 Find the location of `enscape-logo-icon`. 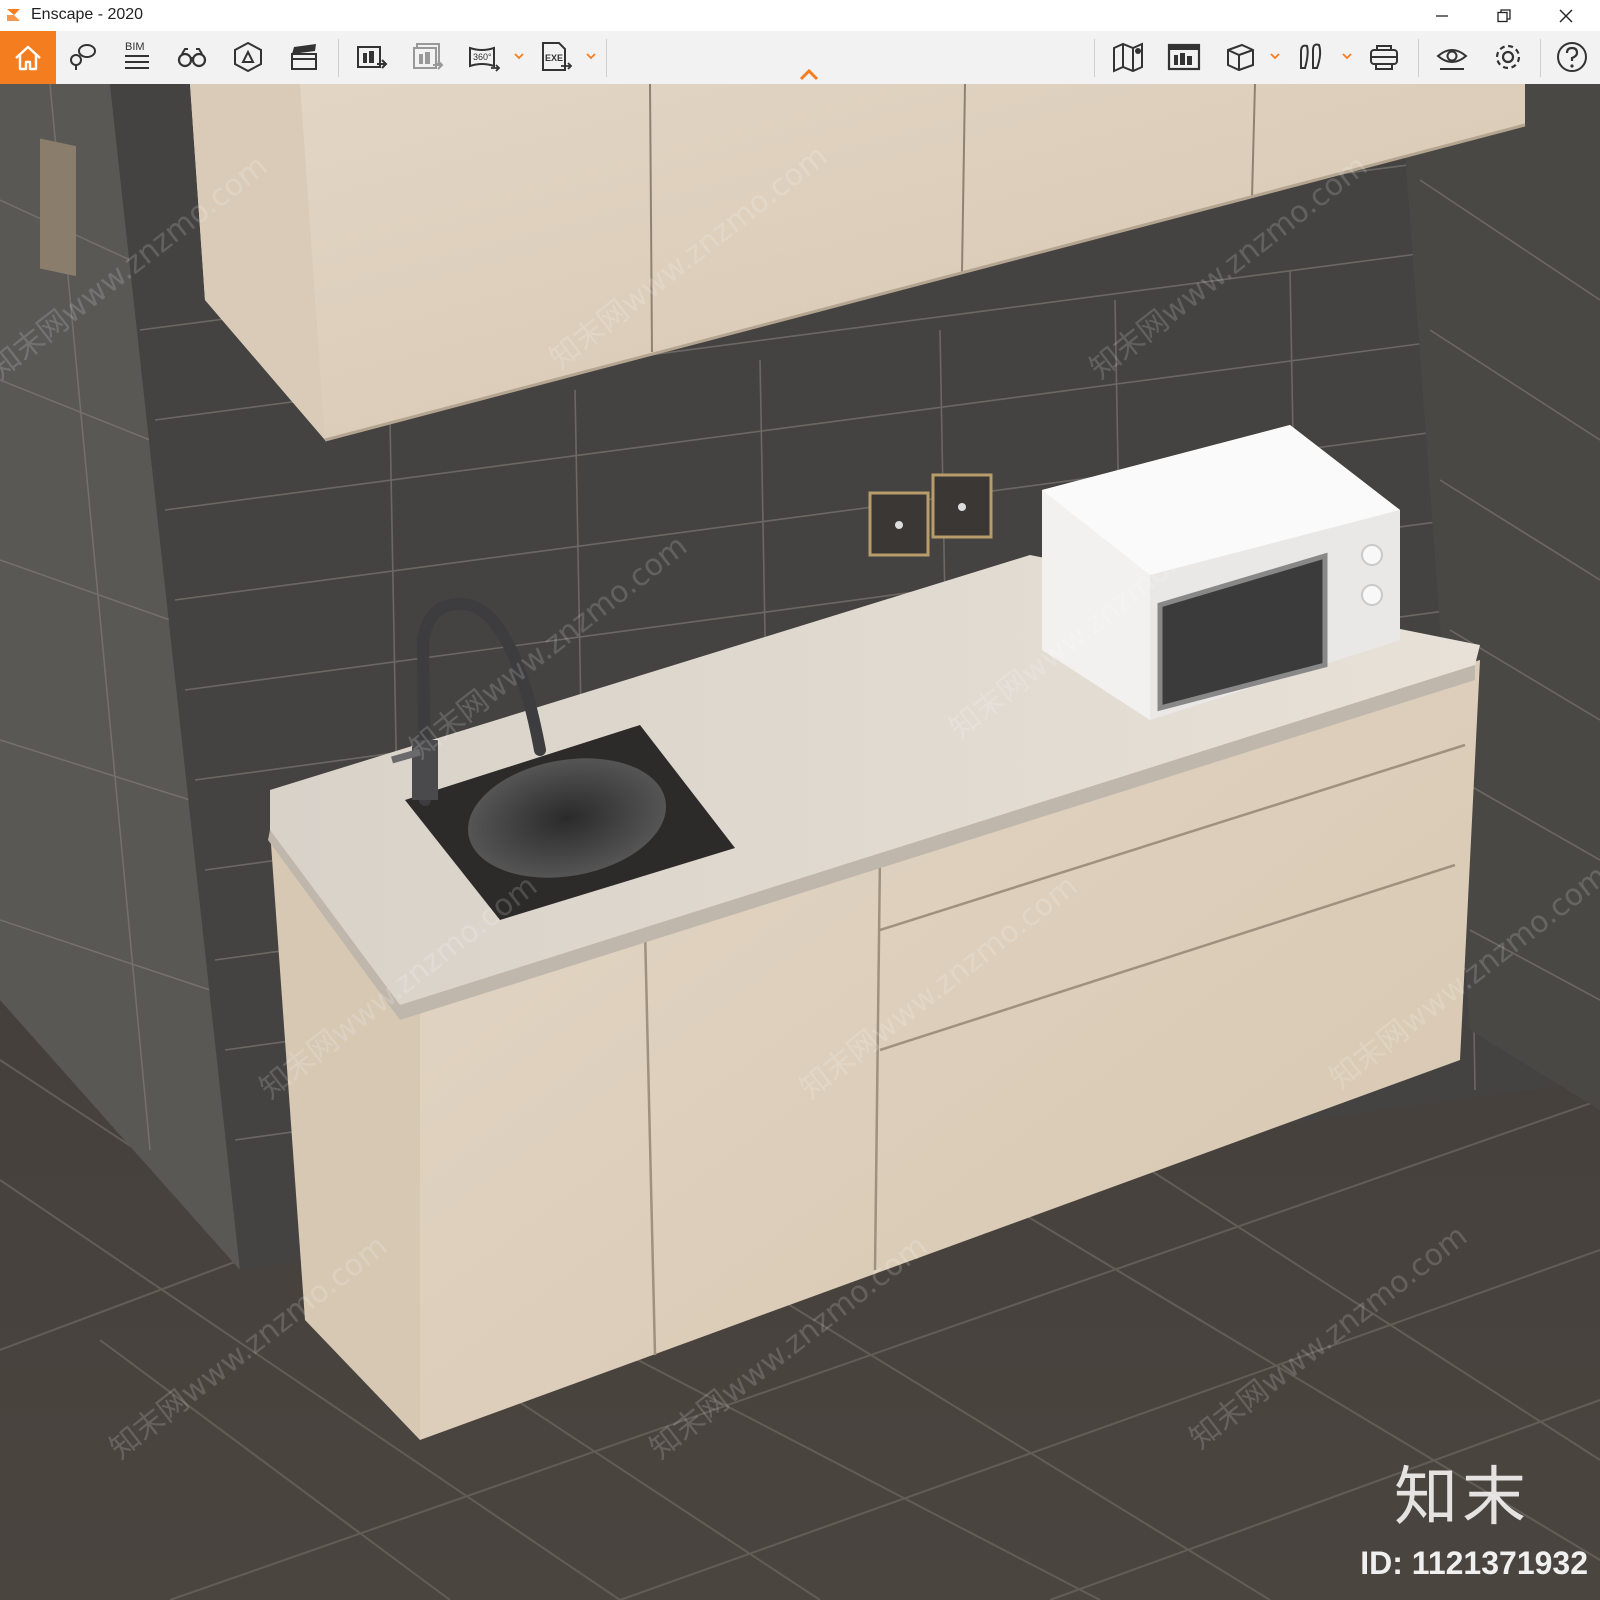

enscape-logo-icon is located at coordinates (13, 15).